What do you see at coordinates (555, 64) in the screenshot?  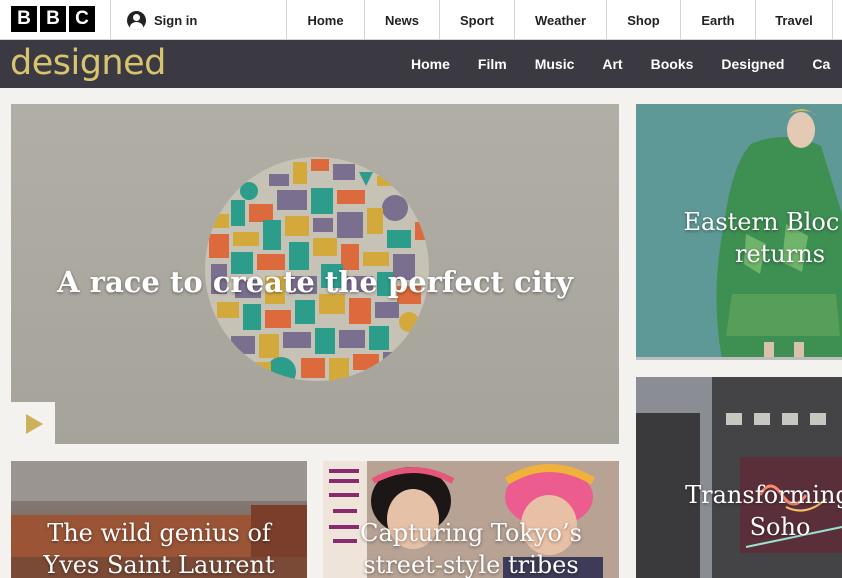 I see `section-nav-music: Music` at bounding box center [555, 64].